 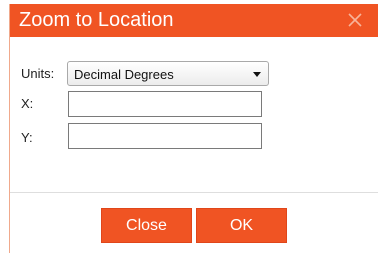 What do you see at coordinates (165, 136) in the screenshot?
I see `y-coordinate-input` at bounding box center [165, 136].